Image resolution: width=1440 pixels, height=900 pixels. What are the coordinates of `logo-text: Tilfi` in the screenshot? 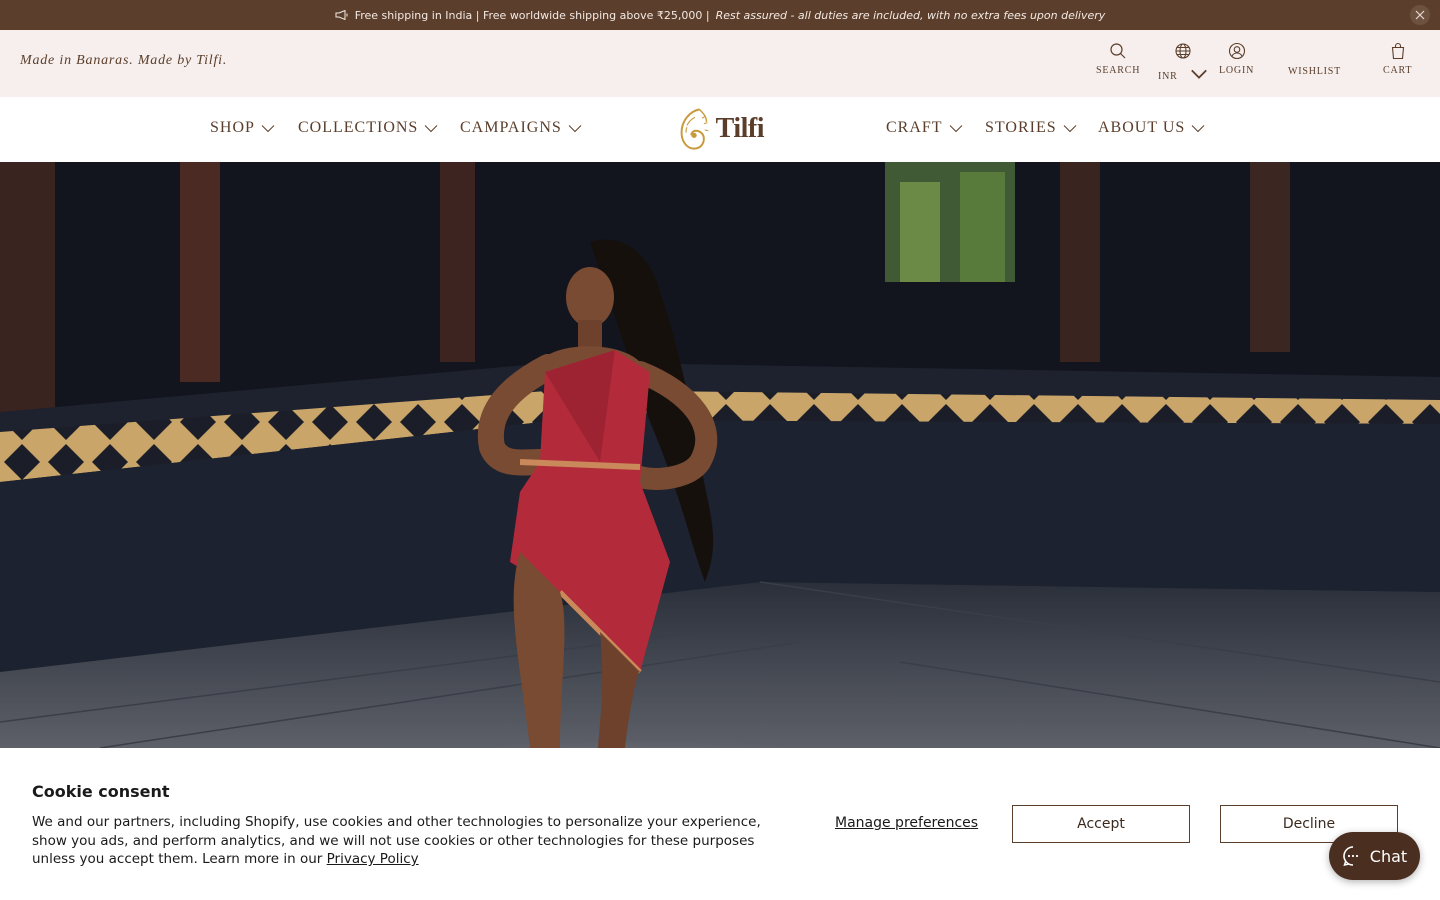 It's located at (740, 128).